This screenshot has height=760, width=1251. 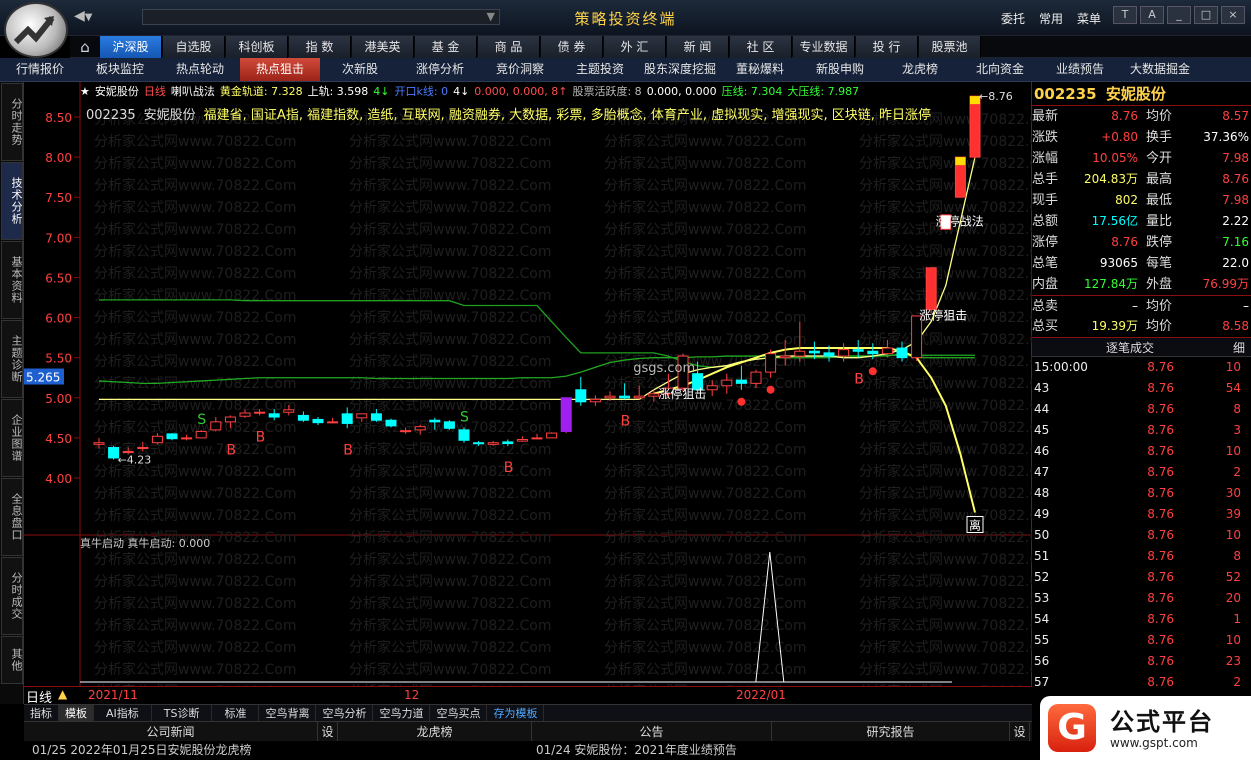 I want to click on tab-company-graph: 企业图谱, so click(x=12, y=438).